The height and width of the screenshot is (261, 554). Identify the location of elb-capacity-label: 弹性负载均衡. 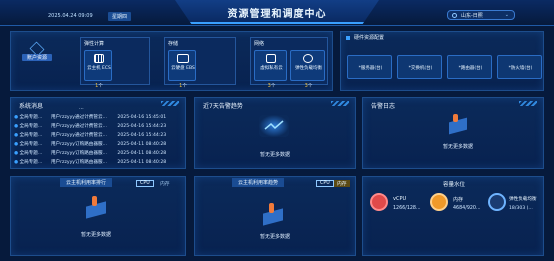
(523, 199).